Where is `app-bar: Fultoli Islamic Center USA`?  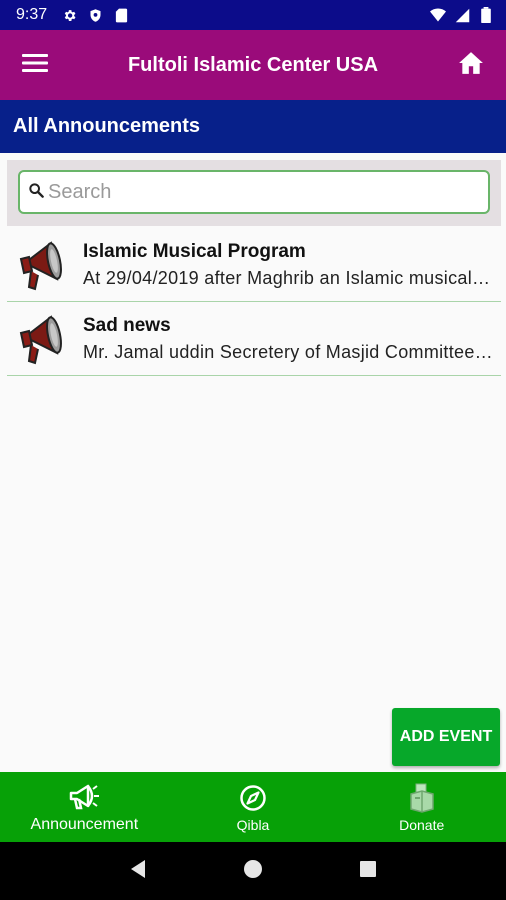 app-bar: Fultoli Islamic Center USA is located at coordinates (253, 65).